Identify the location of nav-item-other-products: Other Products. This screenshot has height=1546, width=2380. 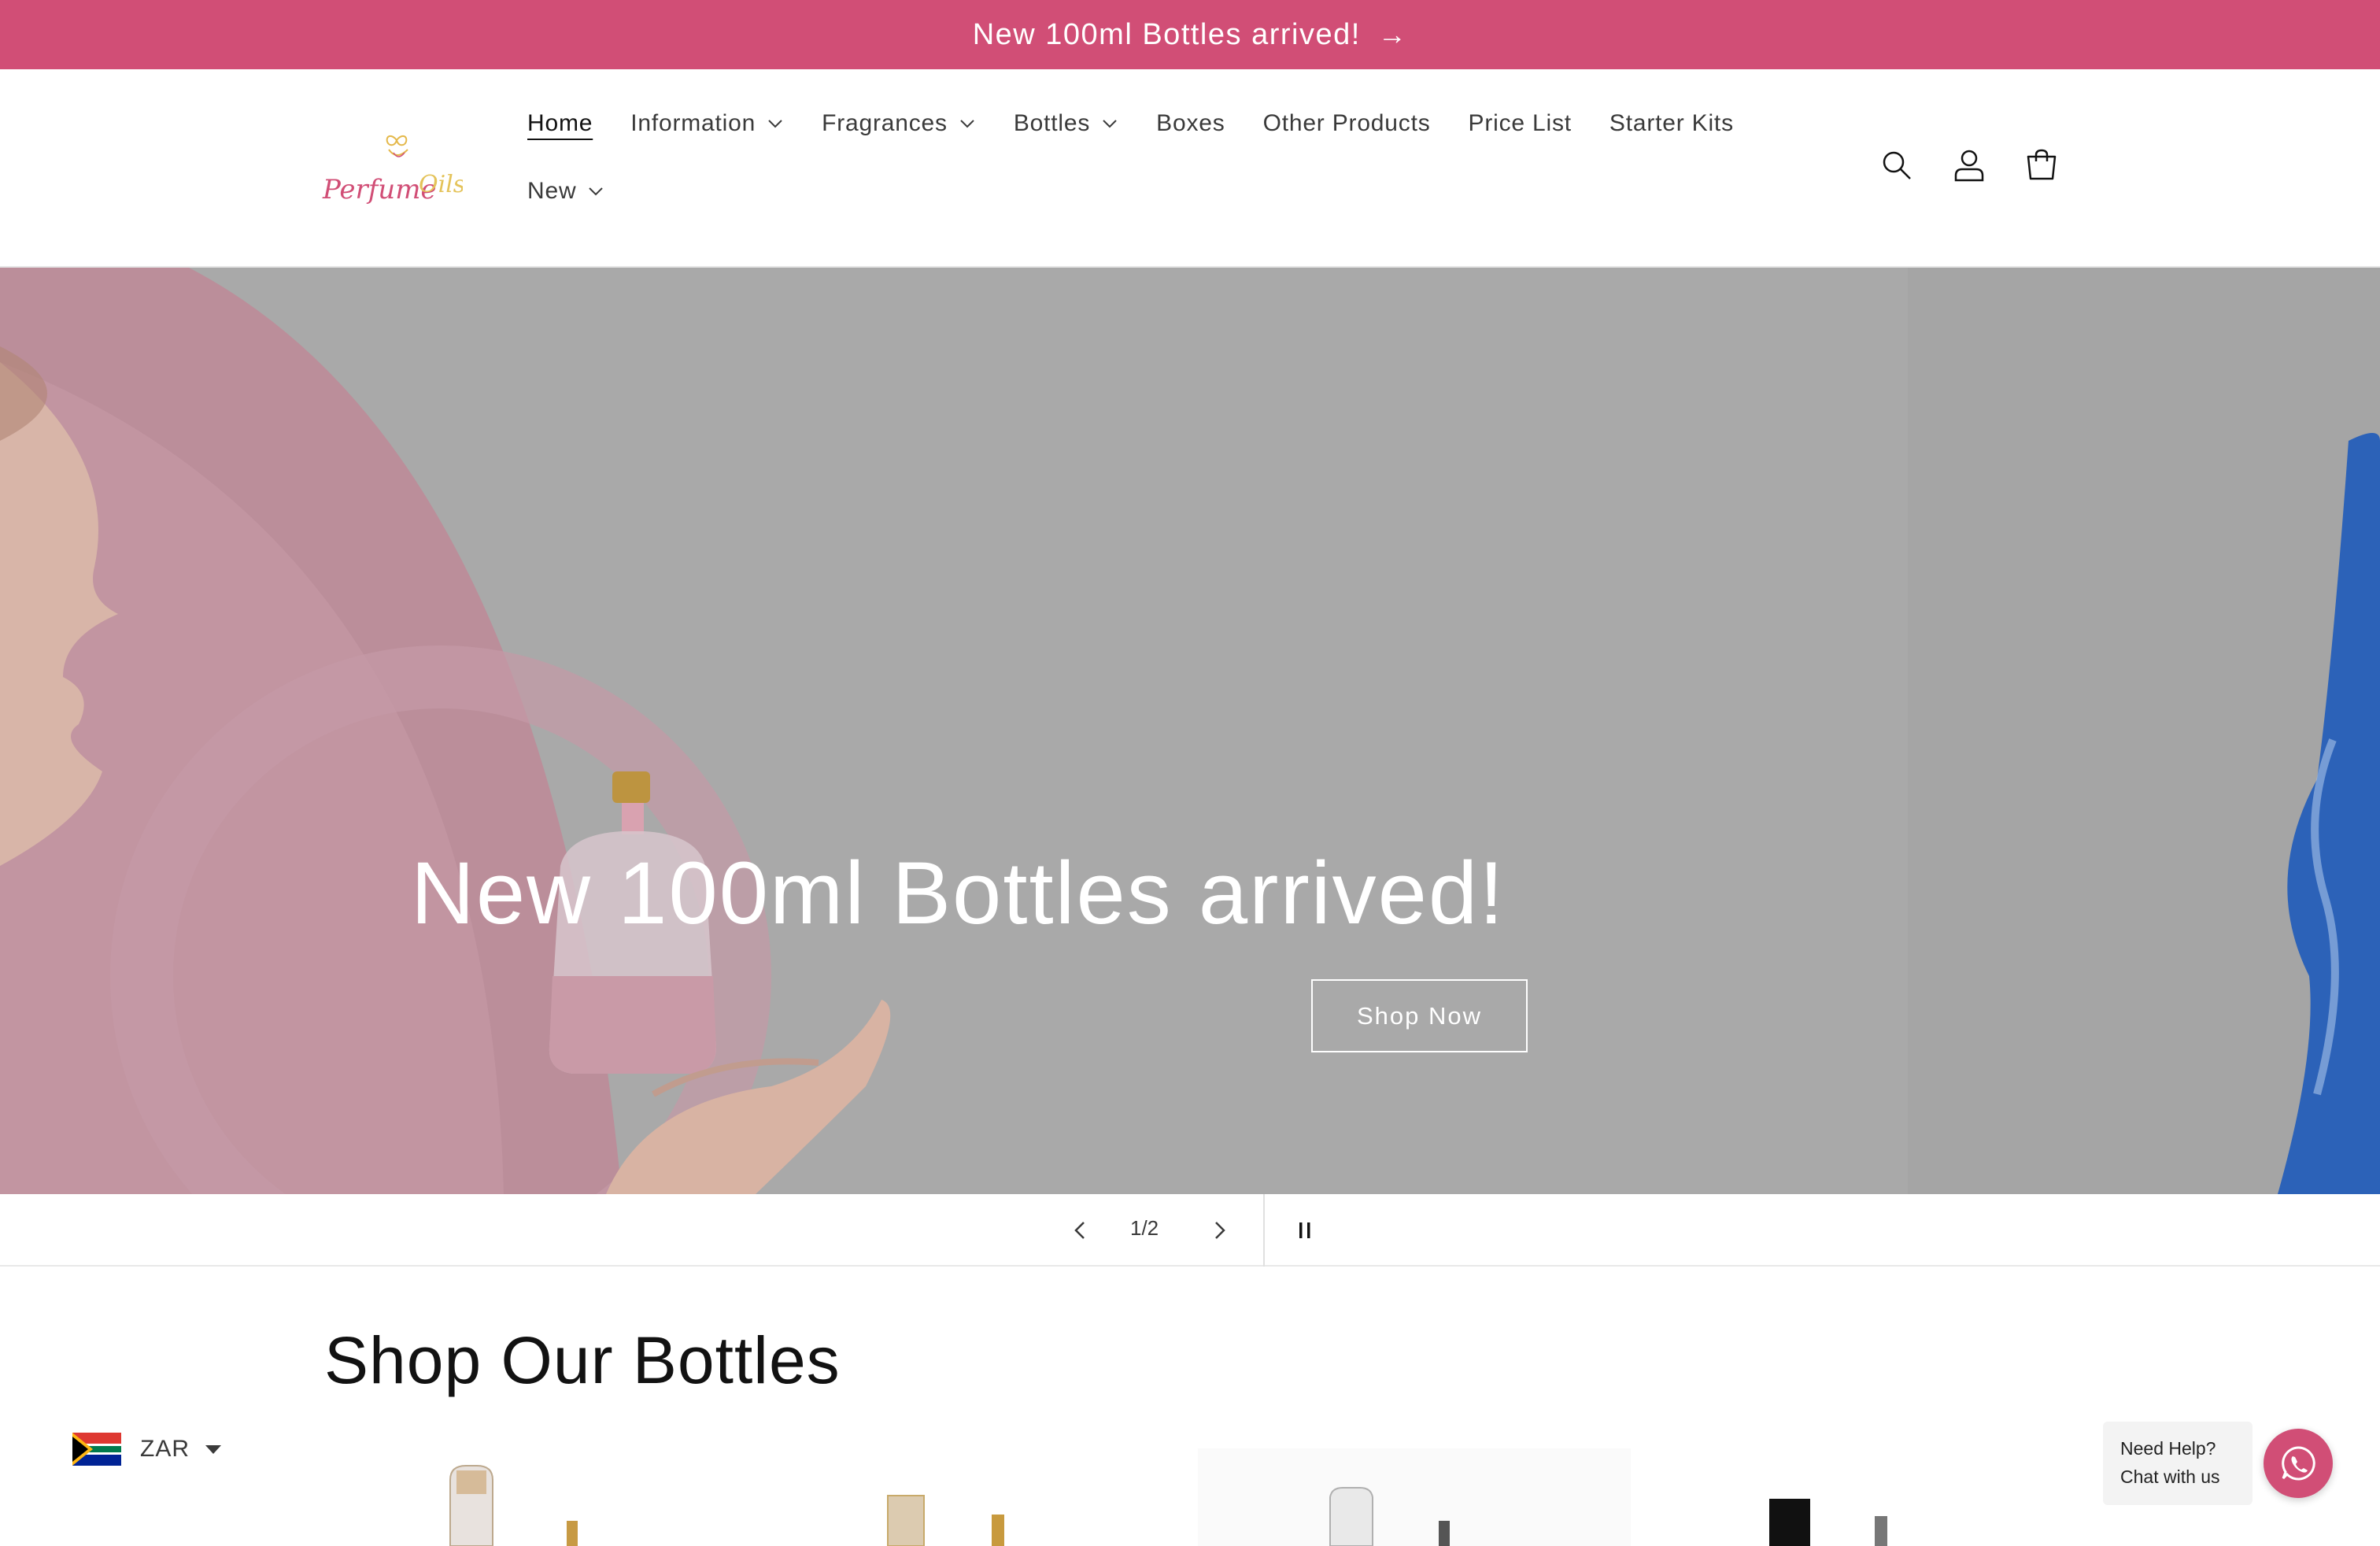
(1347, 123).